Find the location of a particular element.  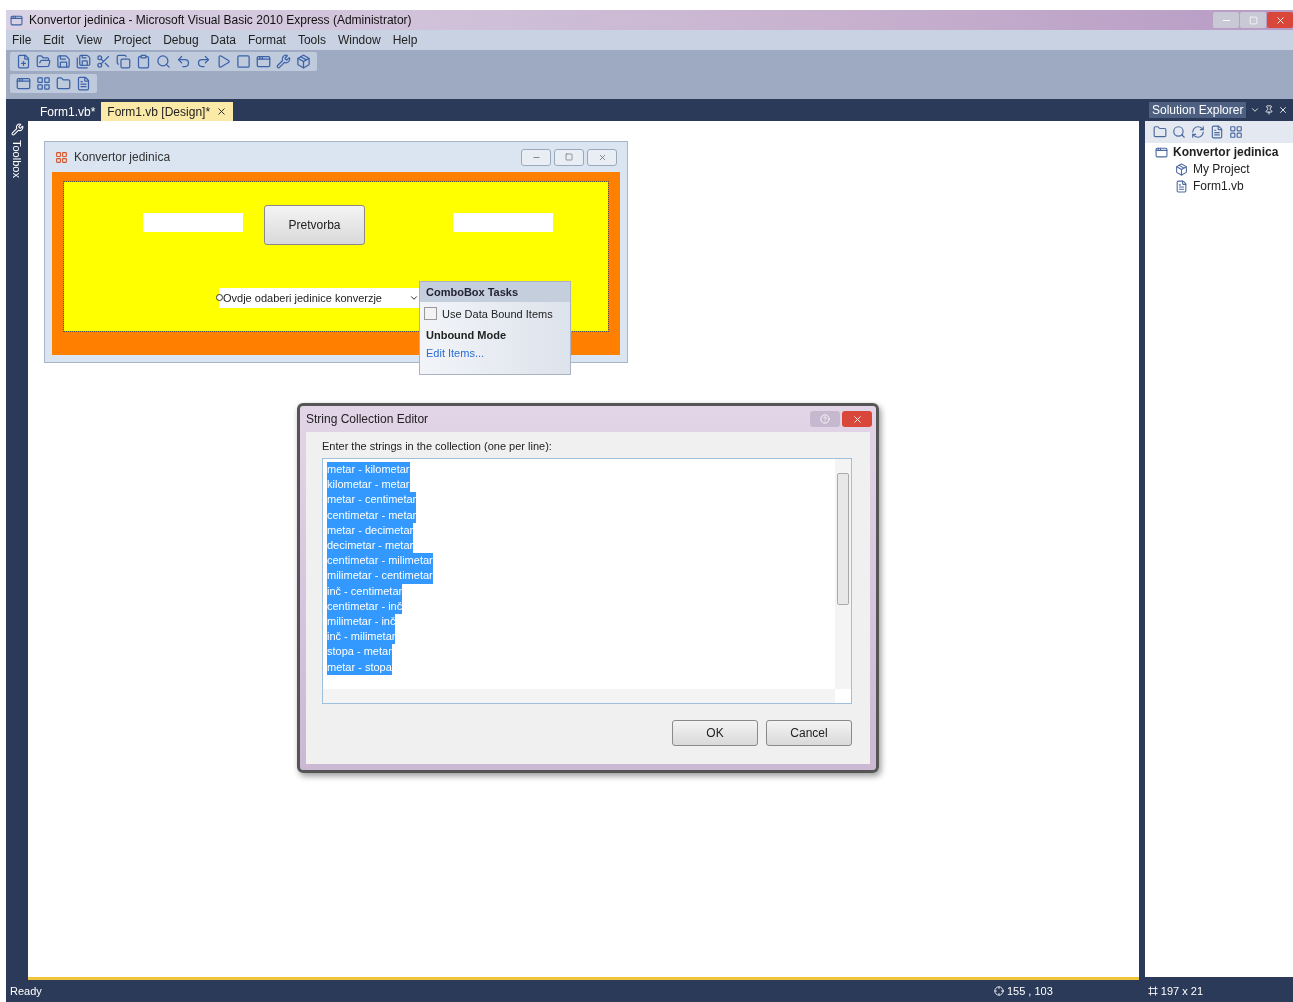

menu-item: View is located at coordinates (89, 40).